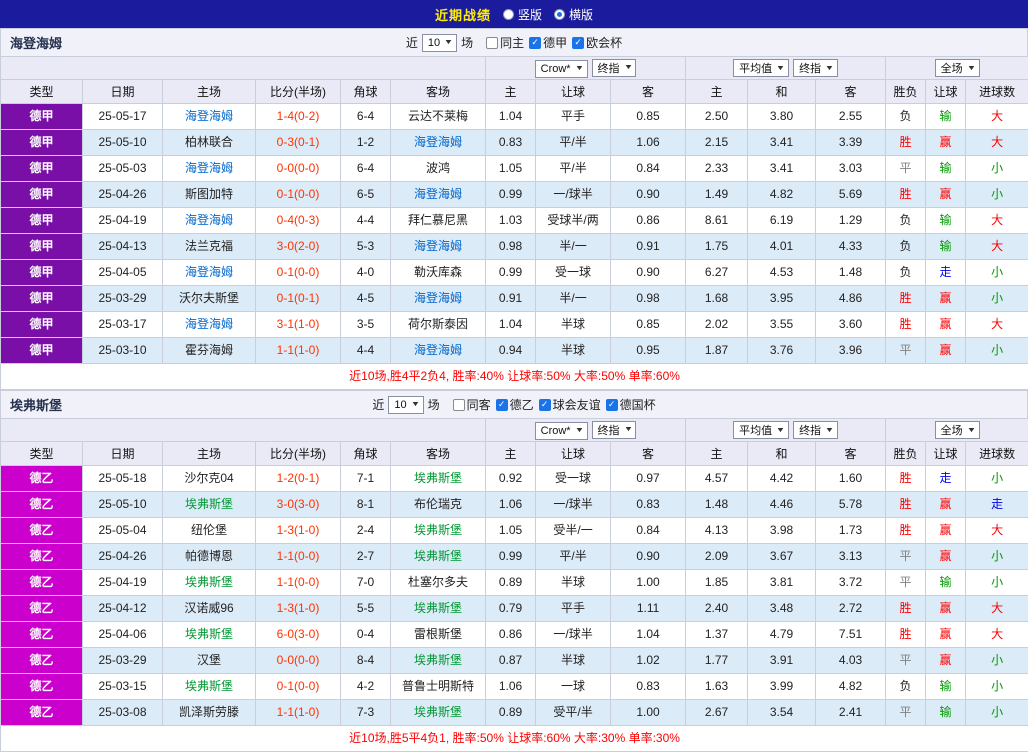 The image size is (1028, 752). What do you see at coordinates (511, 661) in the screenshot?
I see `home-odds-cell: 0.87` at bounding box center [511, 661].